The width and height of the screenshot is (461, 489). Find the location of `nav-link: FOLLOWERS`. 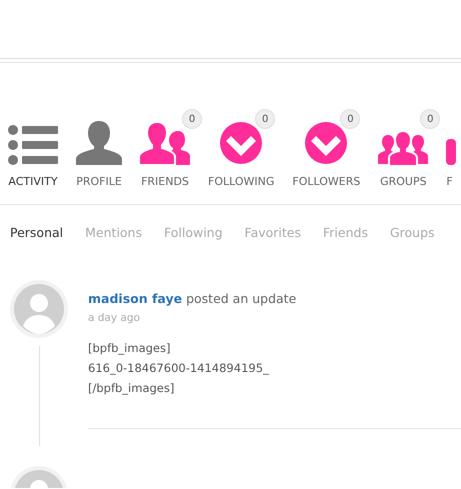

nav-link: FOLLOWERS is located at coordinates (326, 181).